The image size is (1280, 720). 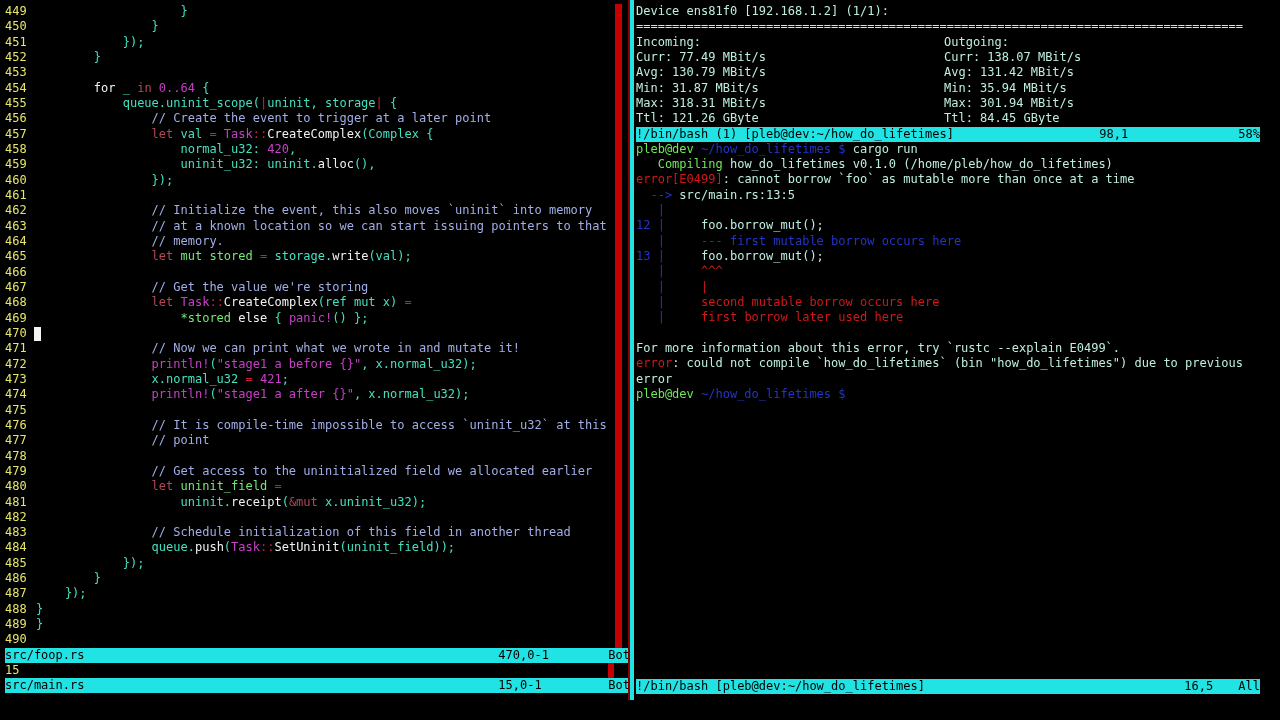 What do you see at coordinates (702, 58) in the screenshot?
I see `stat-line: Curr: 77.49 MBit/s` at bounding box center [702, 58].